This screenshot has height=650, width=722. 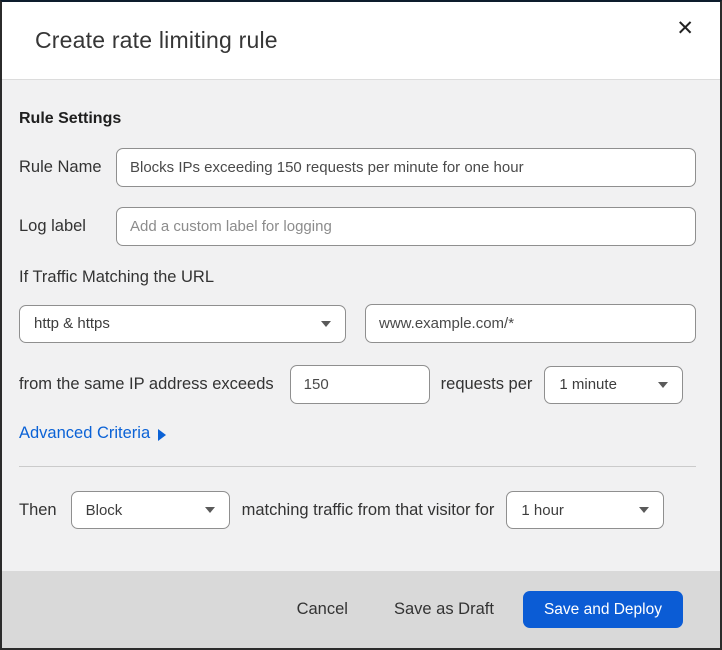 What do you see at coordinates (406, 226) in the screenshot?
I see `log-label-input` at bounding box center [406, 226].